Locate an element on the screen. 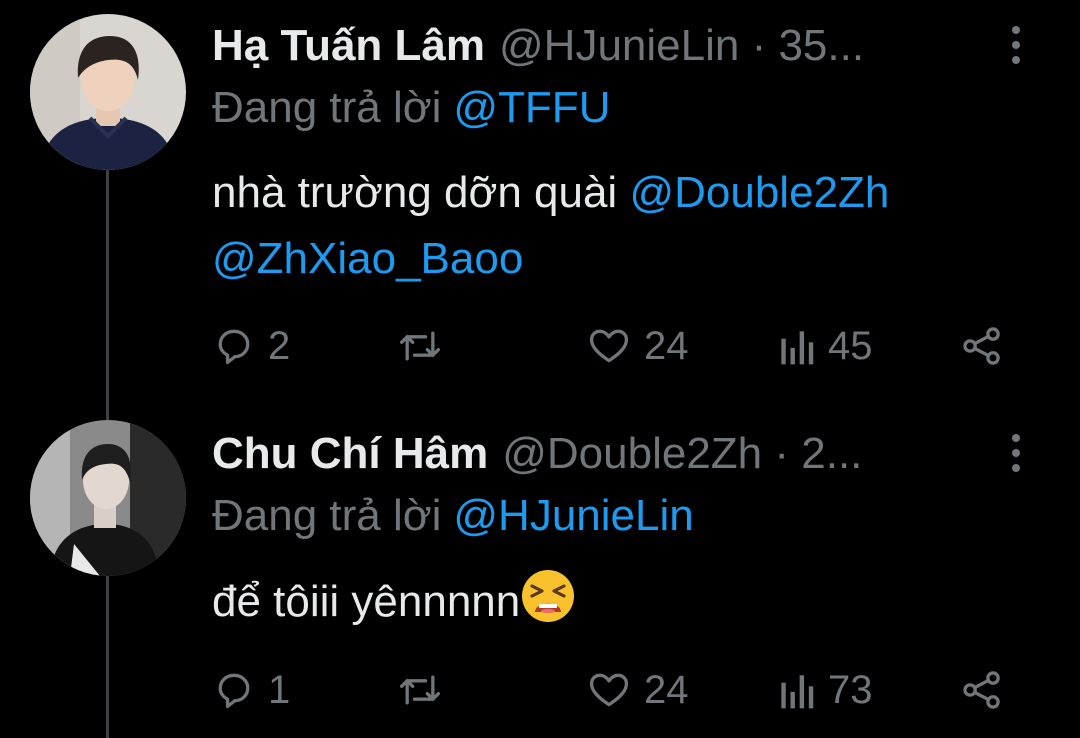 The width and height of the screenshot is (1080, 738). display-name: Hạ Tuấn Lâm is located at coordinates (348, 46).